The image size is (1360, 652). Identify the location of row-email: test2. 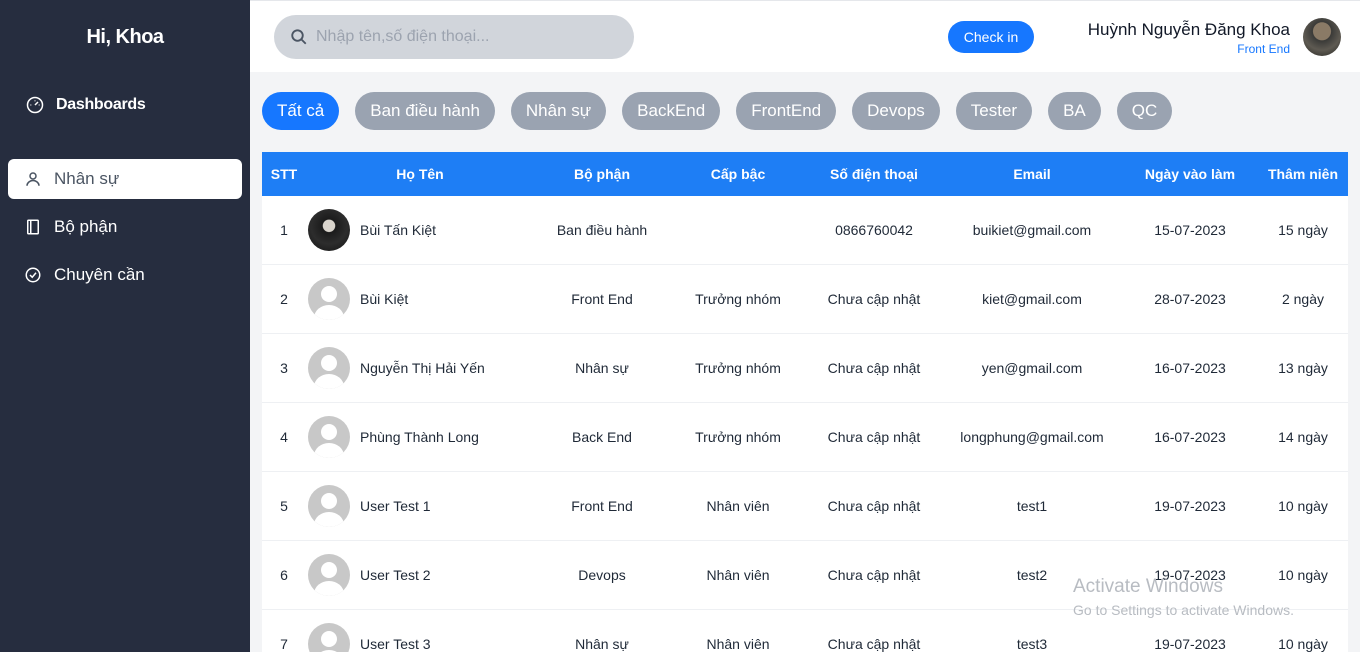
(1032, 575).